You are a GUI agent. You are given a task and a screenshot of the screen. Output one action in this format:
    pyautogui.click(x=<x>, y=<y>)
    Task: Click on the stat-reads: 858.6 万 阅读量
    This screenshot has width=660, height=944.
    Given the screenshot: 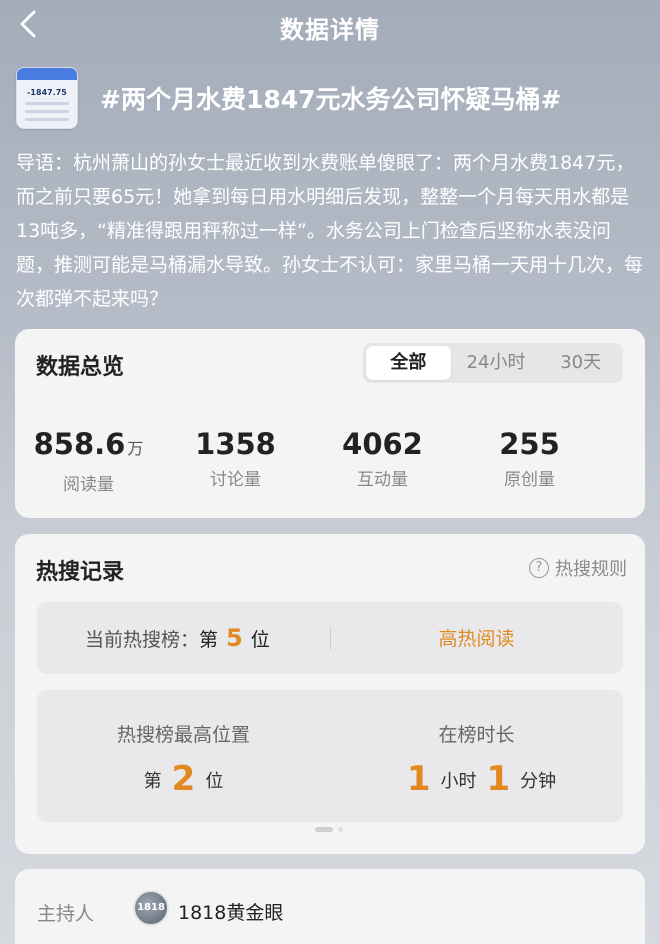 What is the action you would take?
    pyautogui.click(x=88, y=461)
    